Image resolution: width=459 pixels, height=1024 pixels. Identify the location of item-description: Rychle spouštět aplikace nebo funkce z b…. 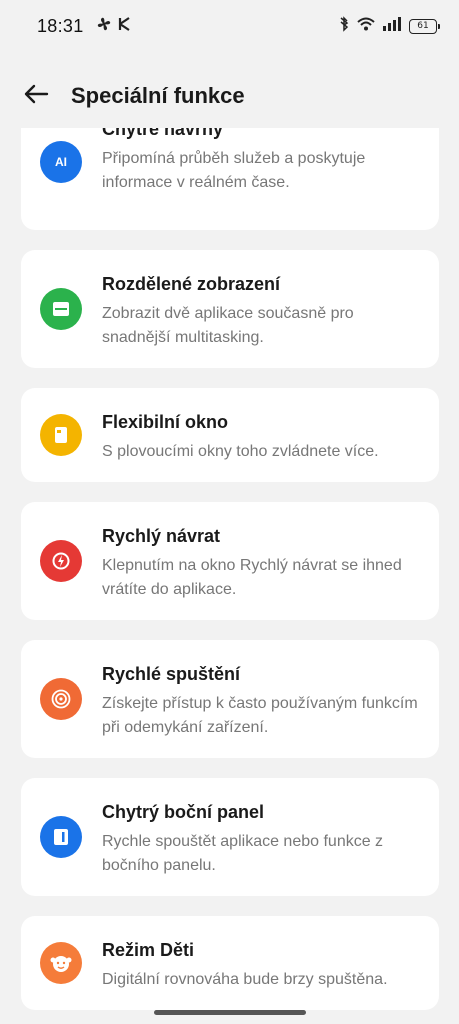
(243, 853).